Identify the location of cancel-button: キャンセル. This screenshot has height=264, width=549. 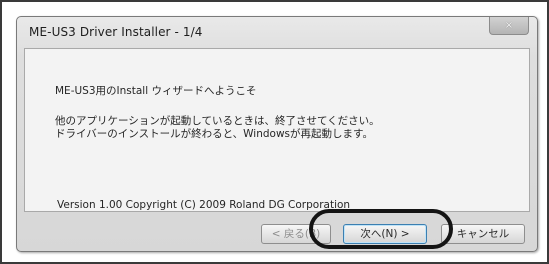
(483, 234).